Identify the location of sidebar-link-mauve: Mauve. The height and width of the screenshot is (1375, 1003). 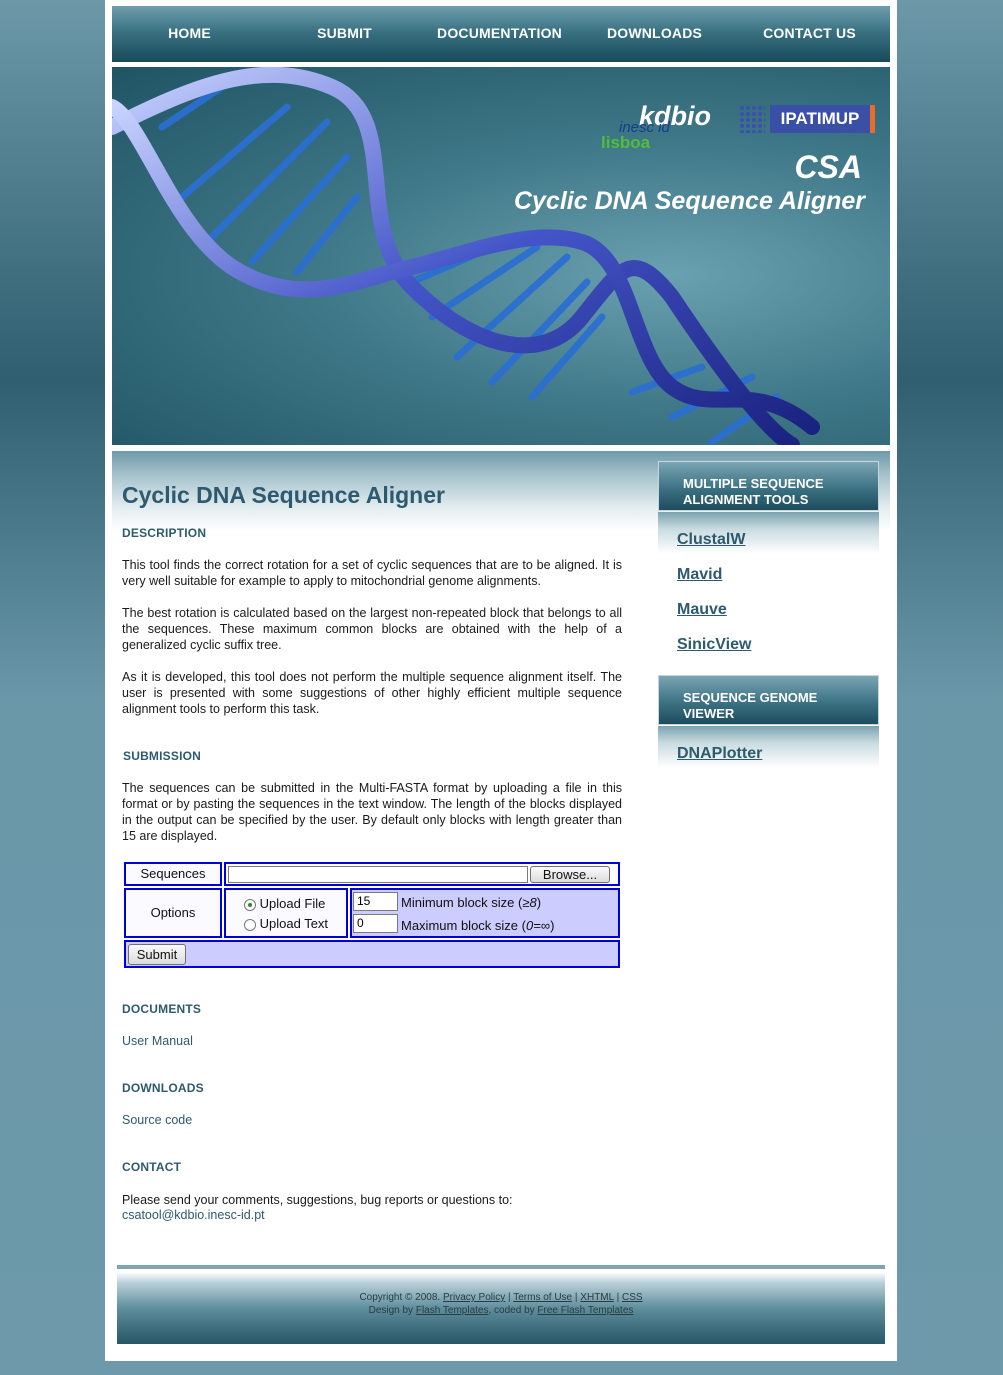
(702, 610).